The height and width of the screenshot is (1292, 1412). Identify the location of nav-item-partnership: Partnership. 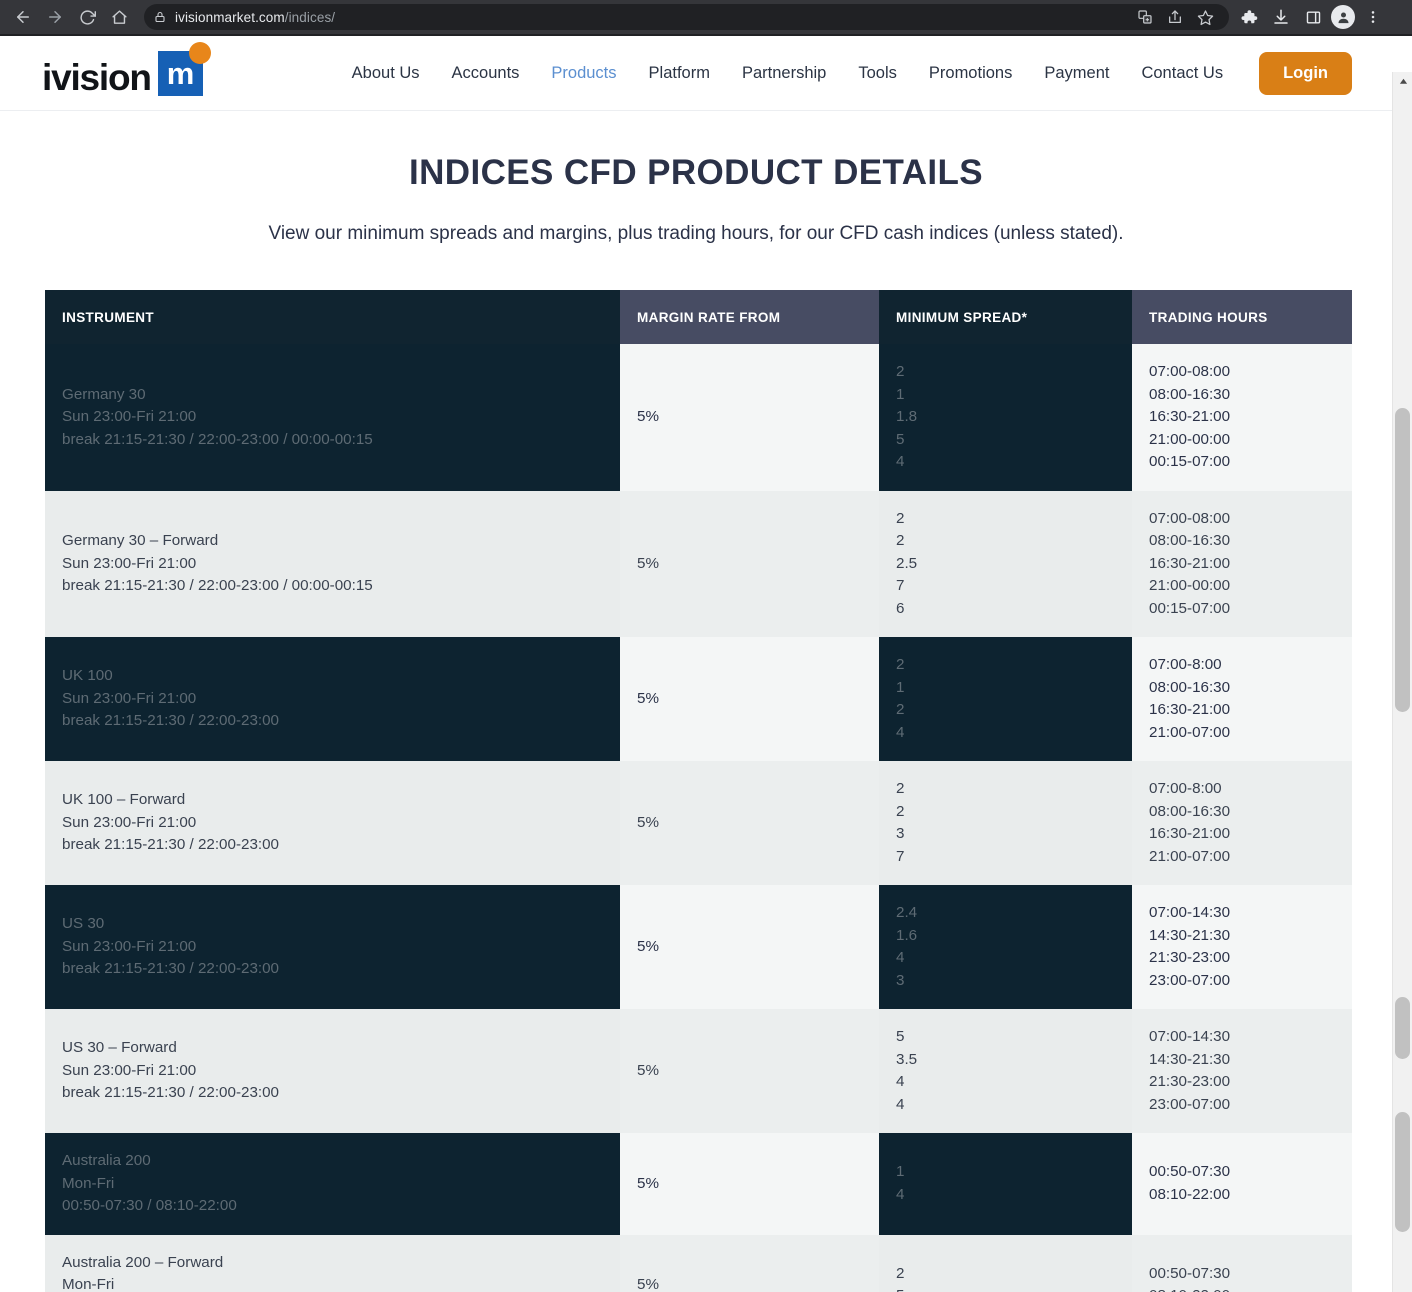
(784, 73).